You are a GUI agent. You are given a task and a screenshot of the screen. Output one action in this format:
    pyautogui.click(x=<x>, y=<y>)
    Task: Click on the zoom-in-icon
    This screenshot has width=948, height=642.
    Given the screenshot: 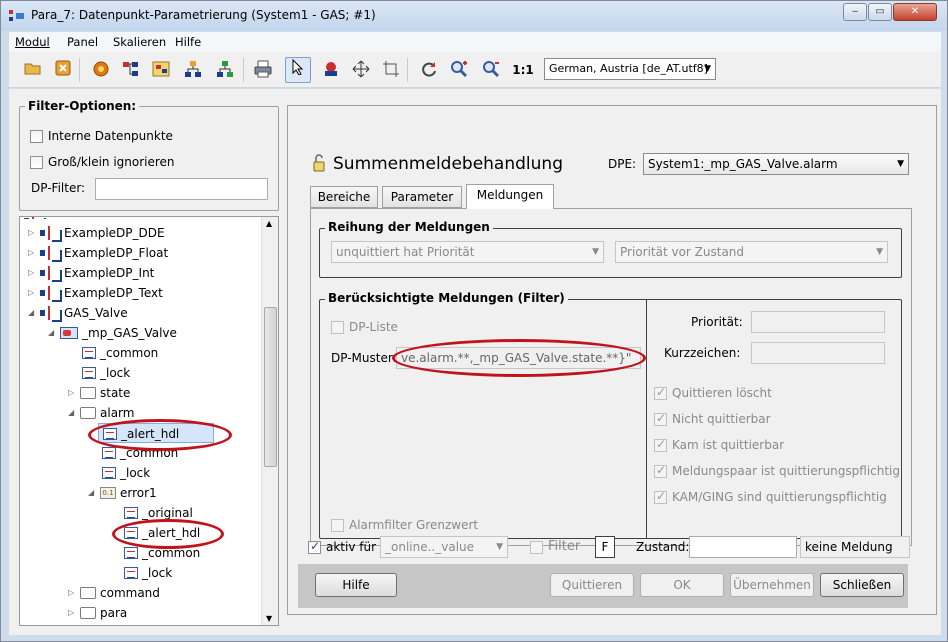 What is the action you would take?
    pyautogui.click(x=459, y=70)
    